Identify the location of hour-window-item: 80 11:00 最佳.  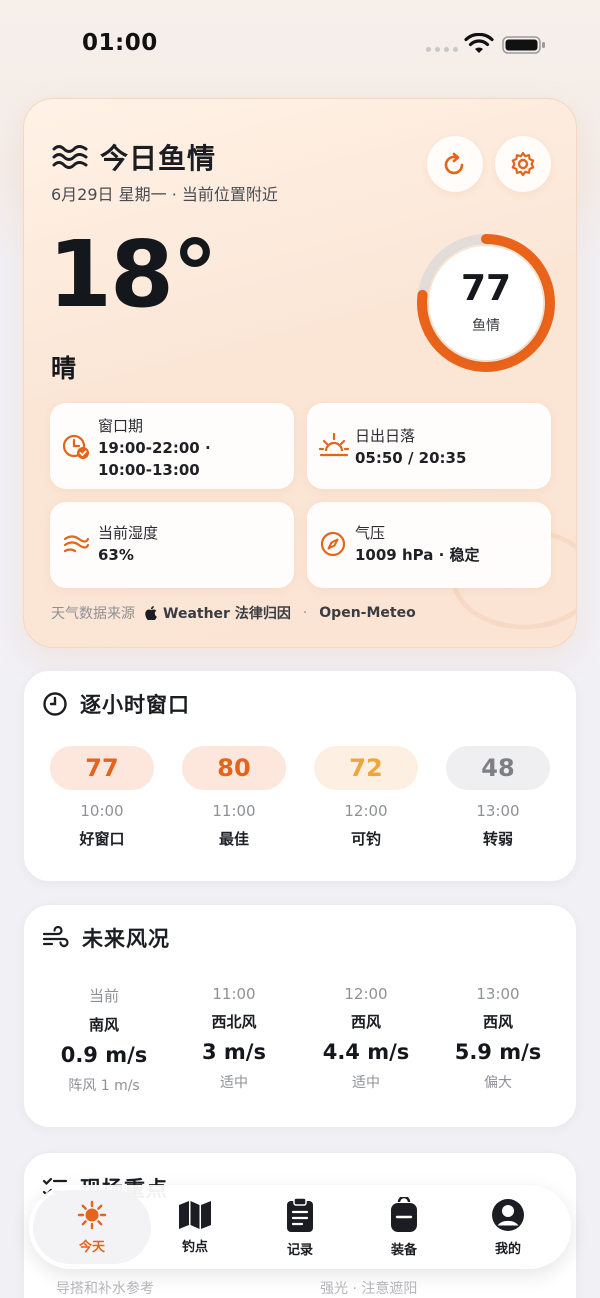
(234, 797).